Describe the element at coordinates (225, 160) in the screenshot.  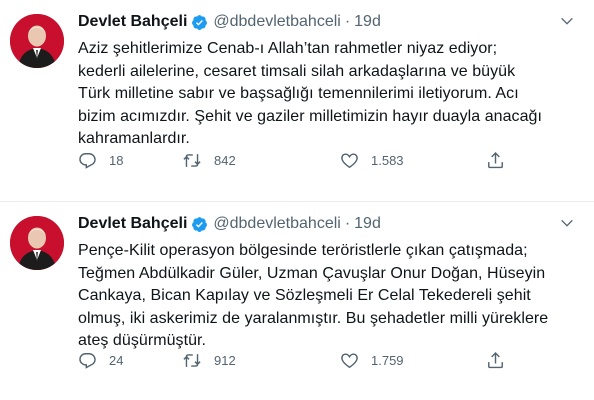
I see `retweet-count: 842` at that location.